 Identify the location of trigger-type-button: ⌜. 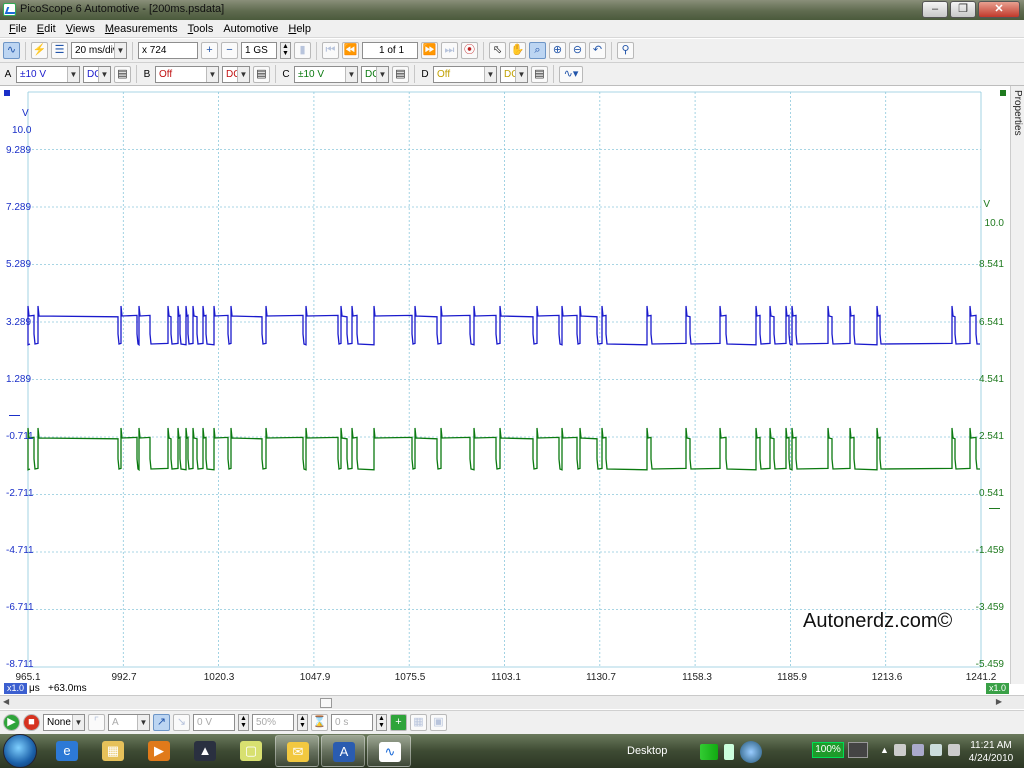
(96, 722).